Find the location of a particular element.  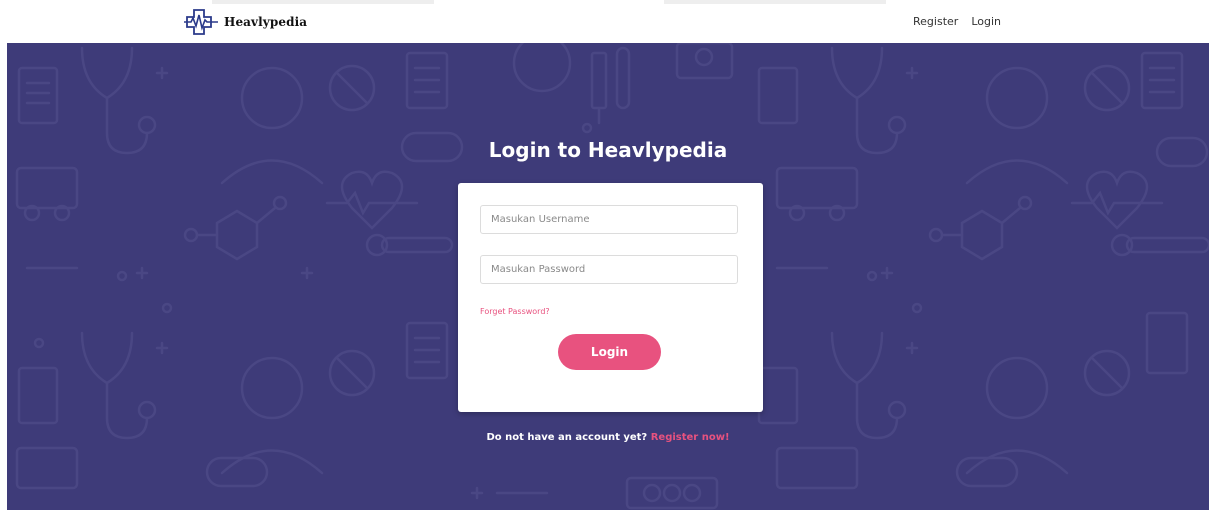

medical-cross-heartbeat-icon is located at coordinates (201, 22).